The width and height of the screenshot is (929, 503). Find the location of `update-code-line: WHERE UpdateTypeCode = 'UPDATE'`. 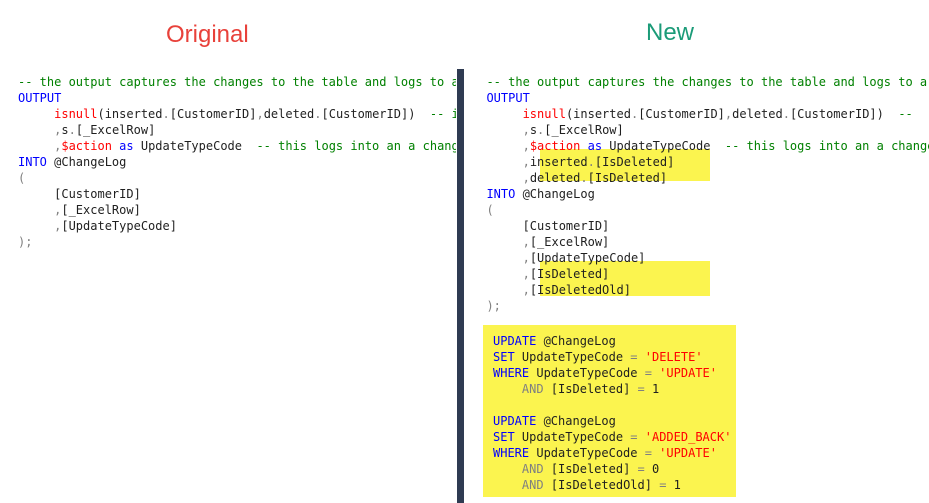

update-code-line: WHERE UpdateTypeCode = 'UPDATE' is located at coordinates (614, 453).